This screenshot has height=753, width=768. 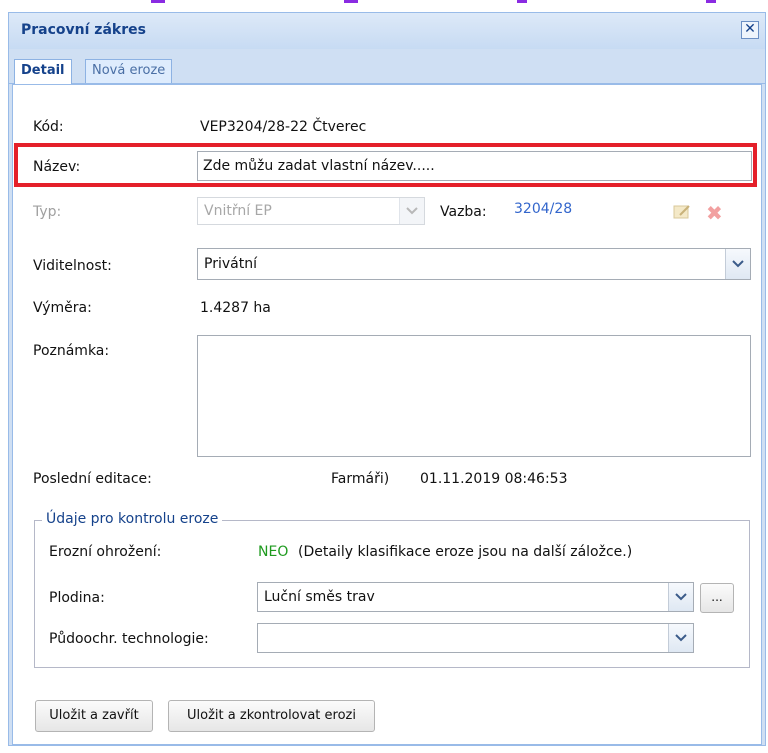 What do you see at coordinates (387, 31) in the screenshot?
I see `title-bar: Pracovní zákres ✕` at bounding box center [387, 31].